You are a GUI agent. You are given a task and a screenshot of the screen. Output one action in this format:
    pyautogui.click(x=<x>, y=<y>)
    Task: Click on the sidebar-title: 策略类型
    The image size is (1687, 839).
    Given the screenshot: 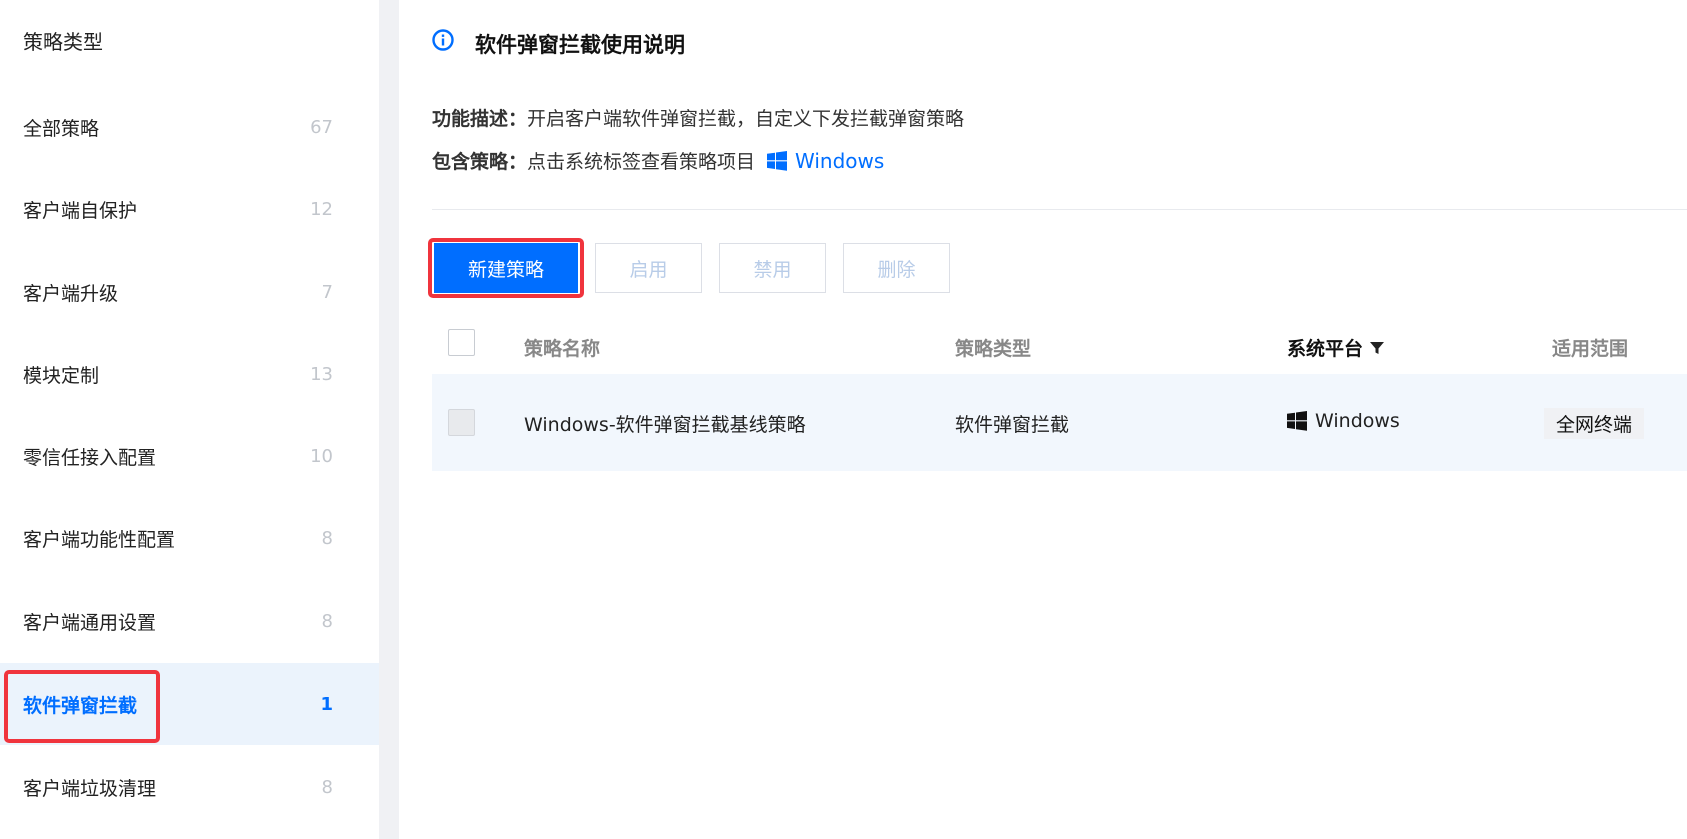 What is the action you would take?
    pyautogui.click(x=63, y=42)
    